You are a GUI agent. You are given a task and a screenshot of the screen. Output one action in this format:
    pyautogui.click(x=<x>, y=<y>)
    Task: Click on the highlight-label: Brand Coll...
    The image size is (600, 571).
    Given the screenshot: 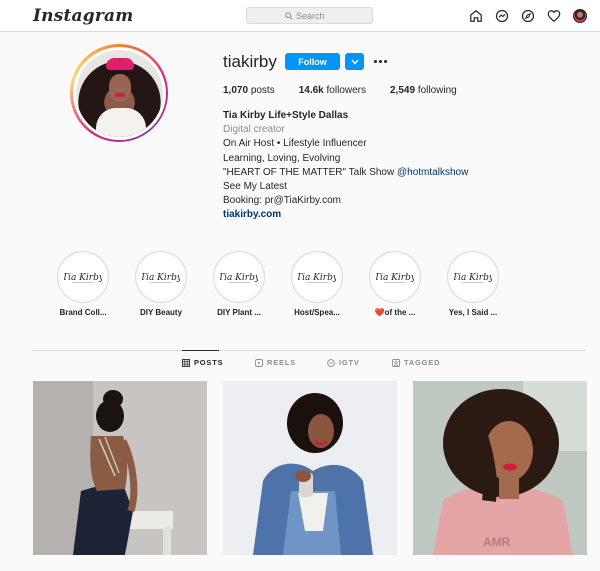 What is the action you would take?
    pyautogui.click(x=83, y=312)
    